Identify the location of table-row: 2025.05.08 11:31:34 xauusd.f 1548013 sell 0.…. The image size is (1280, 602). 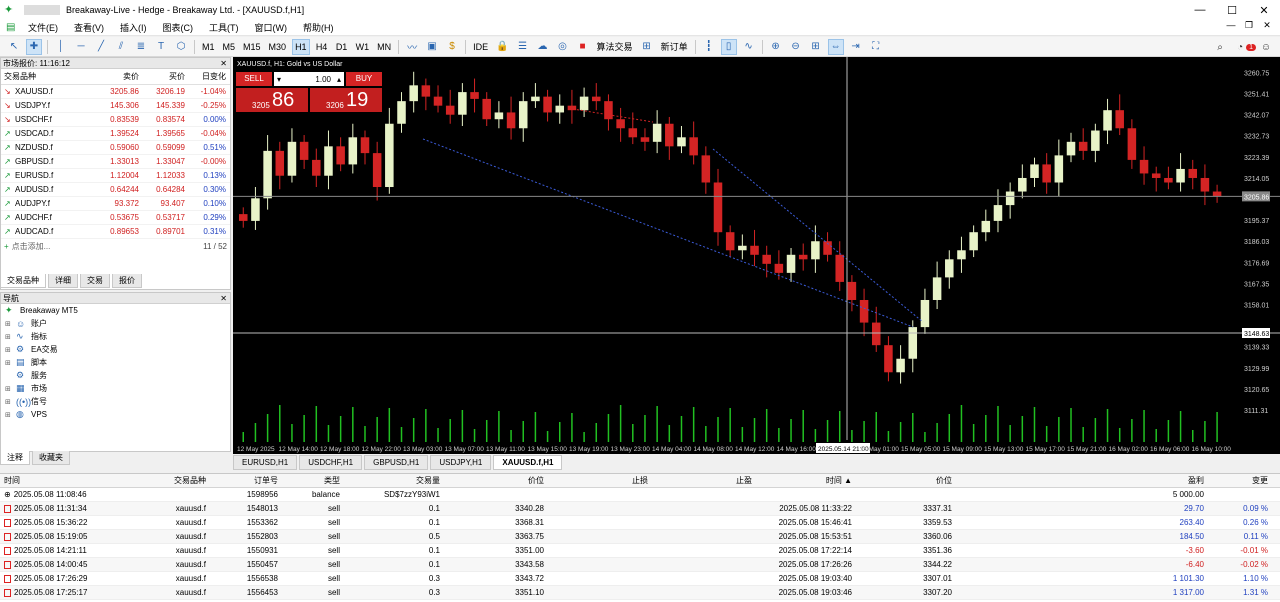
(640, 509).